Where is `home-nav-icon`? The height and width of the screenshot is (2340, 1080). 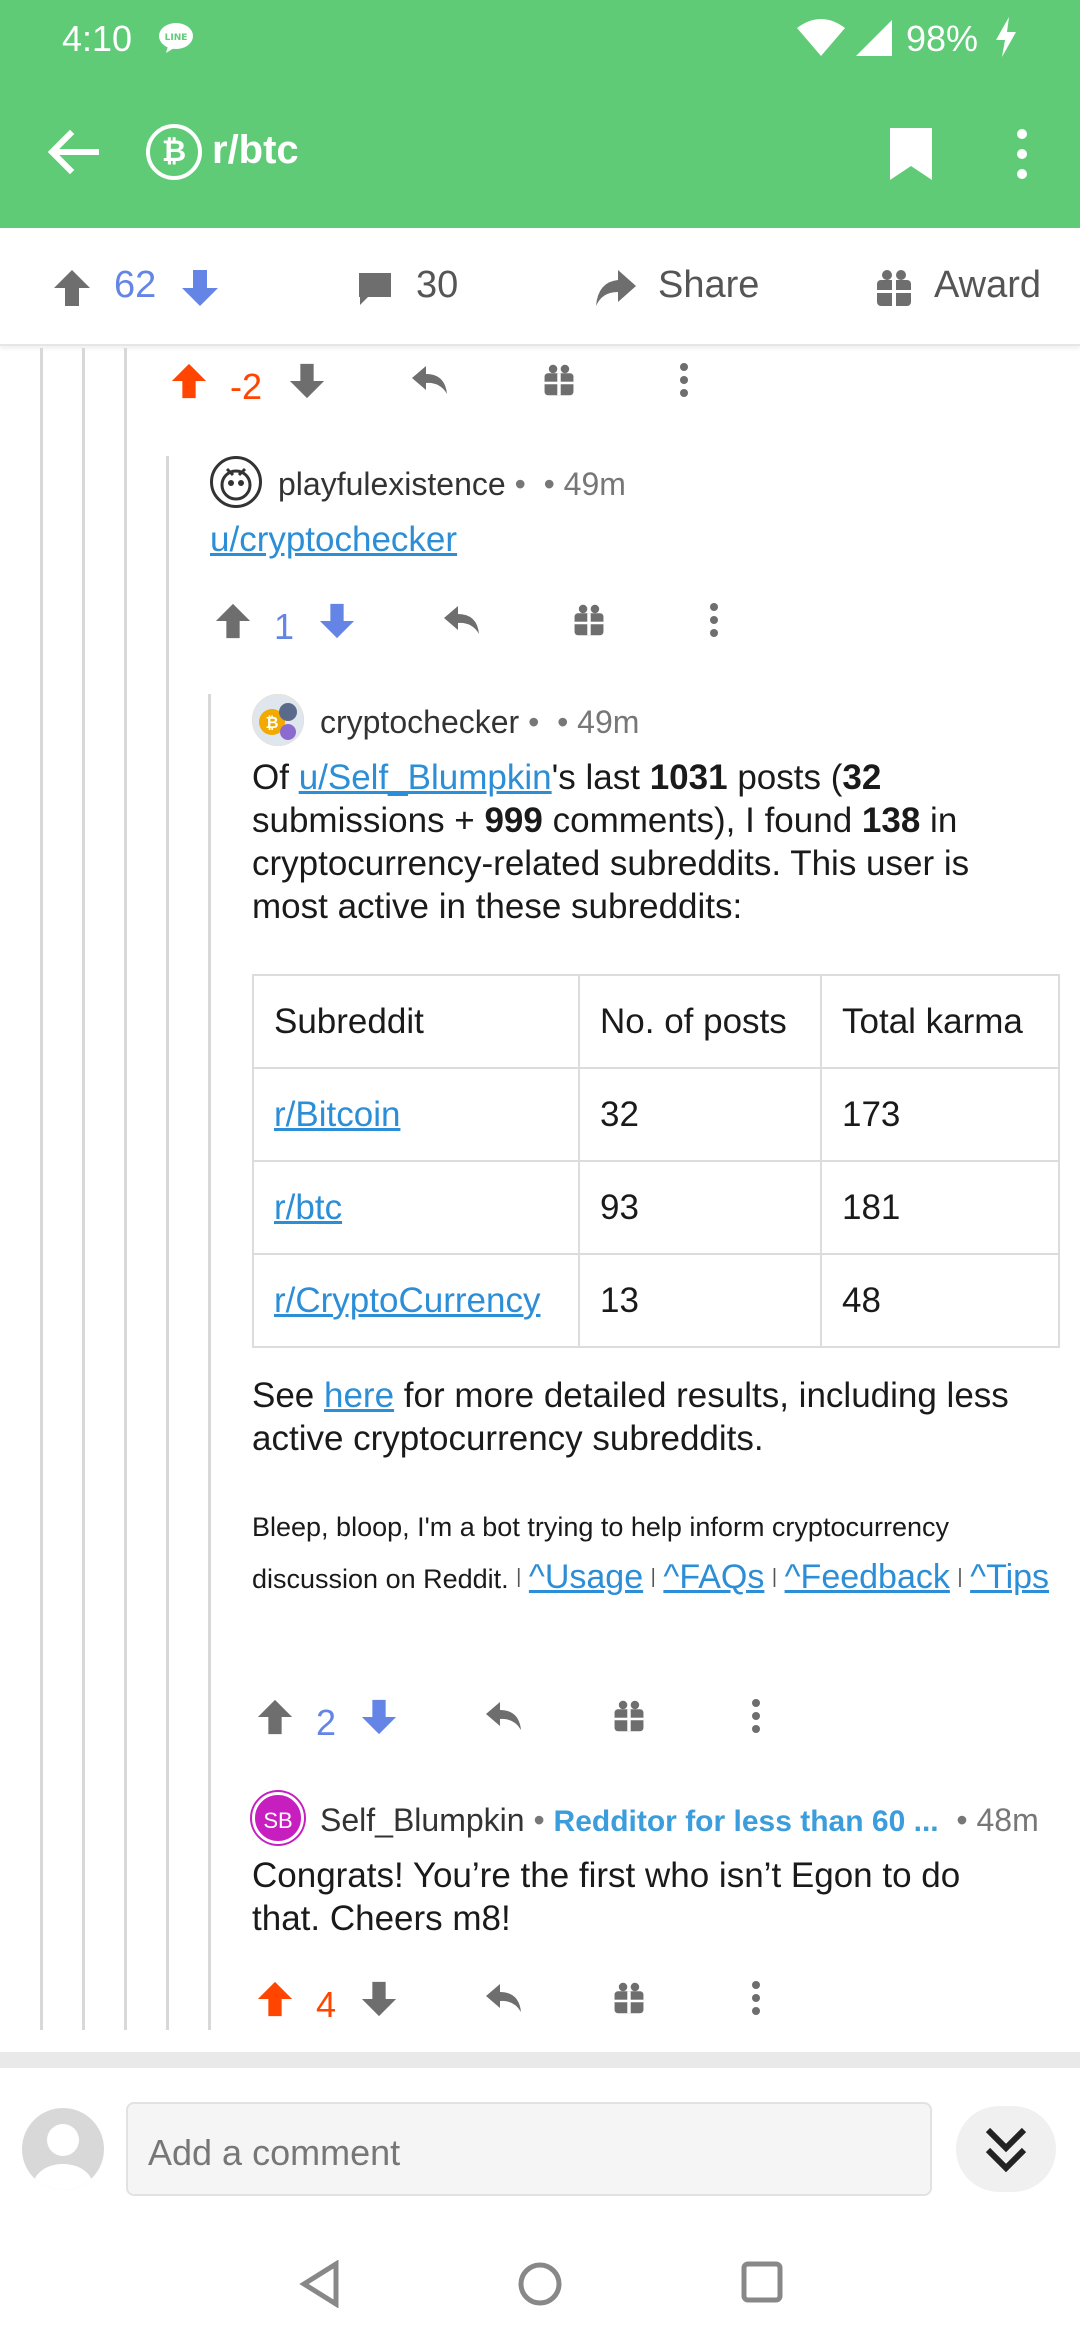
home-nav-icon is located at coordinates (540, 2286).